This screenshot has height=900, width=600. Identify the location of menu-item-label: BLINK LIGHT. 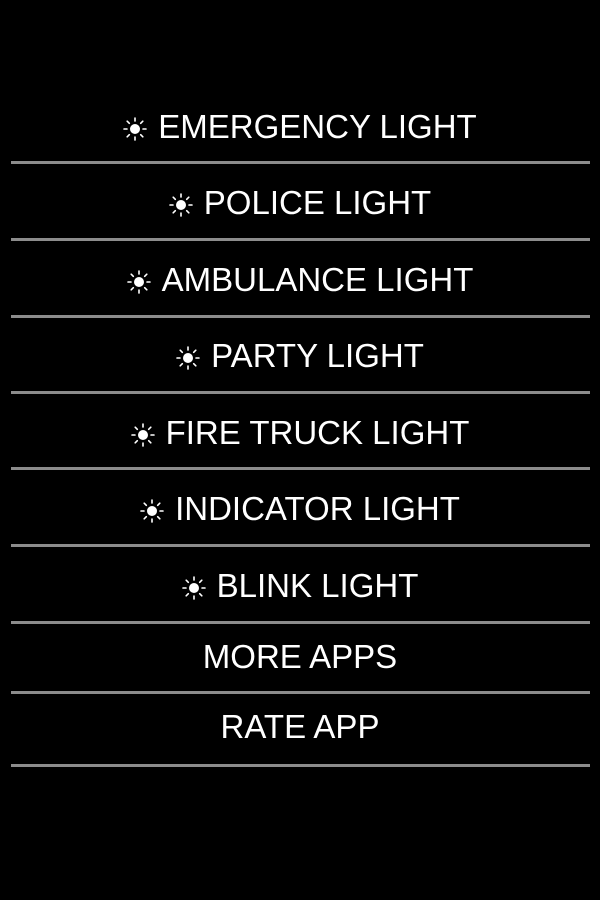
(317, 585).